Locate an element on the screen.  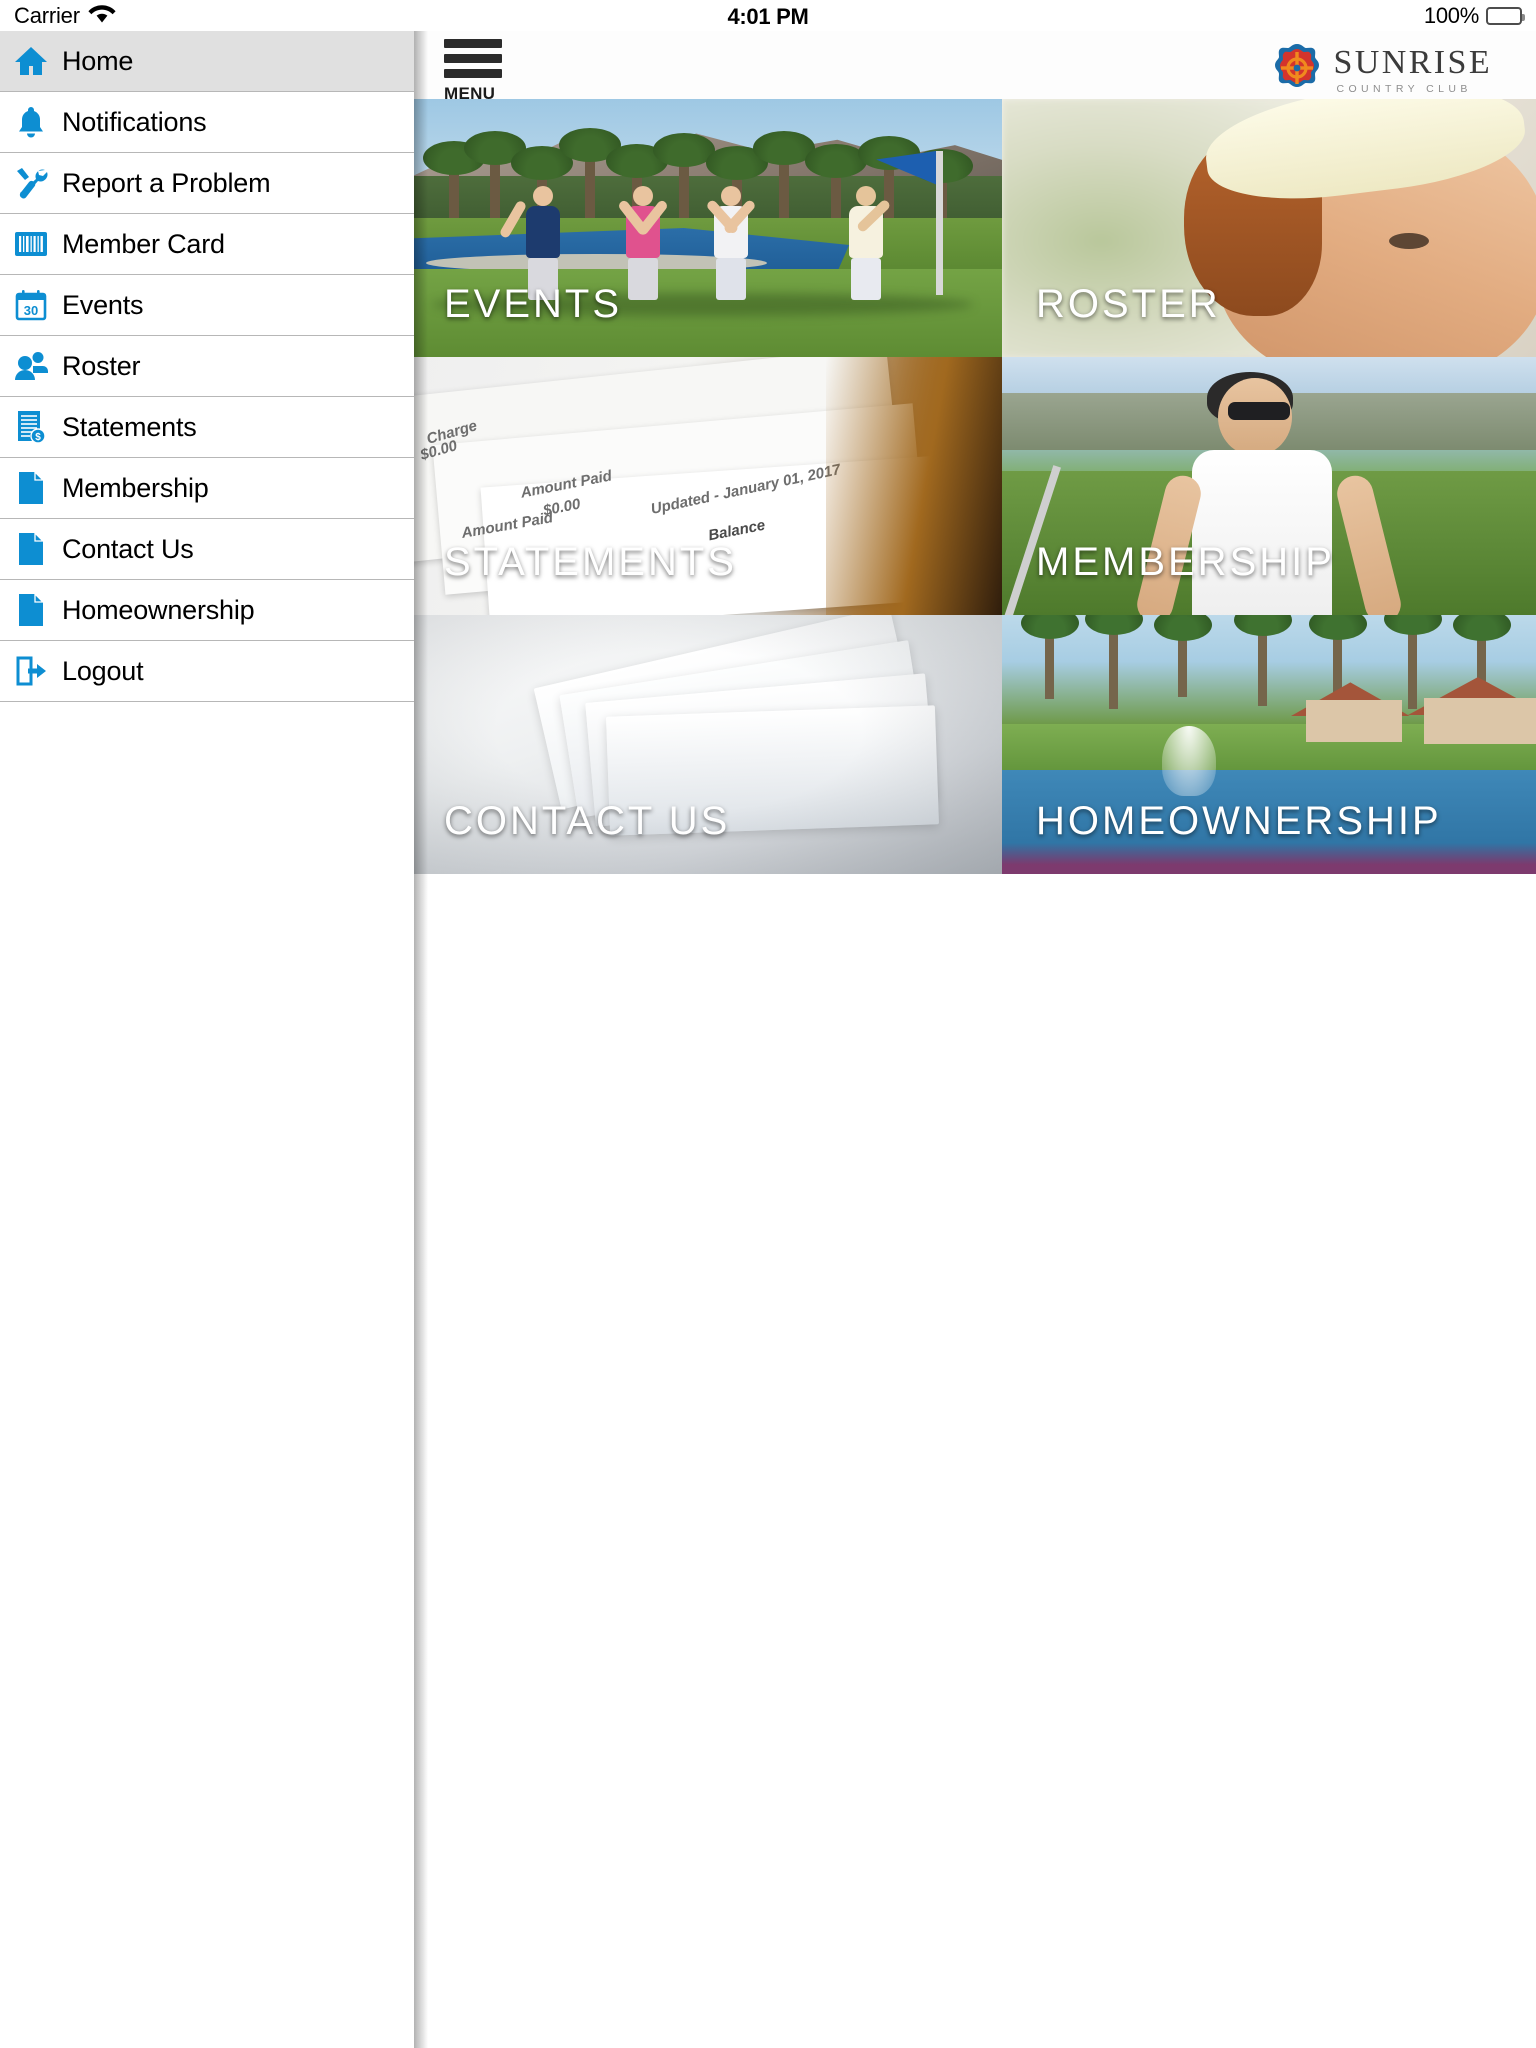
sidebar-label-notifications: Notifications is located at coordinates (134, 121).